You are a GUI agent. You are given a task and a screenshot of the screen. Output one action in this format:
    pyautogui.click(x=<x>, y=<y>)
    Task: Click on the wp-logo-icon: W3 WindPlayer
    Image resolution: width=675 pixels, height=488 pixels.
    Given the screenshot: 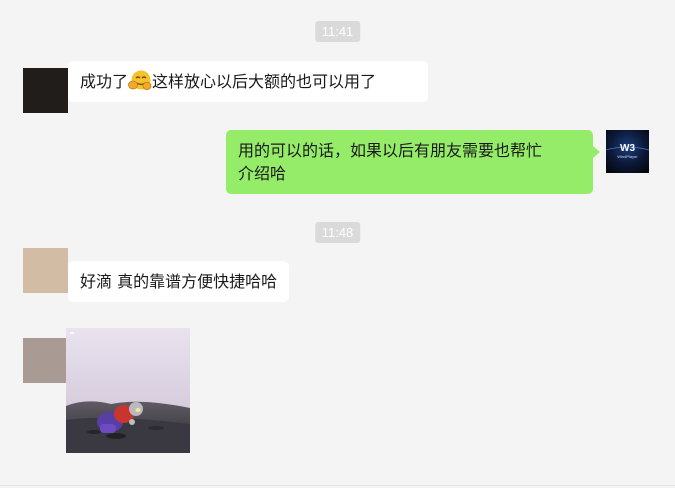 What is the action you would take?
    pyautogui.click(x=627, y=151)
    